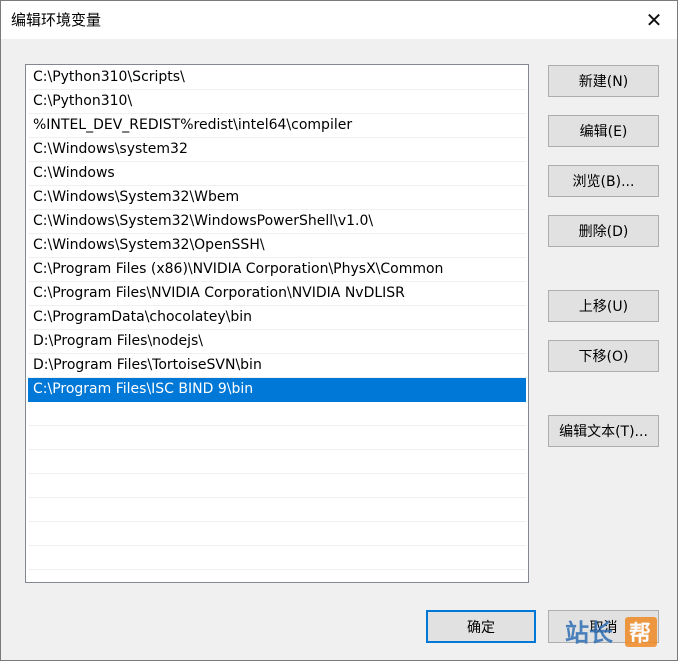 The width and height of the screenshot is (678, 661). What do you see at coordinates (56, 20) in the screenshot?
I see `window-title: 编辑环境变量` at bounding box center [56, 20].